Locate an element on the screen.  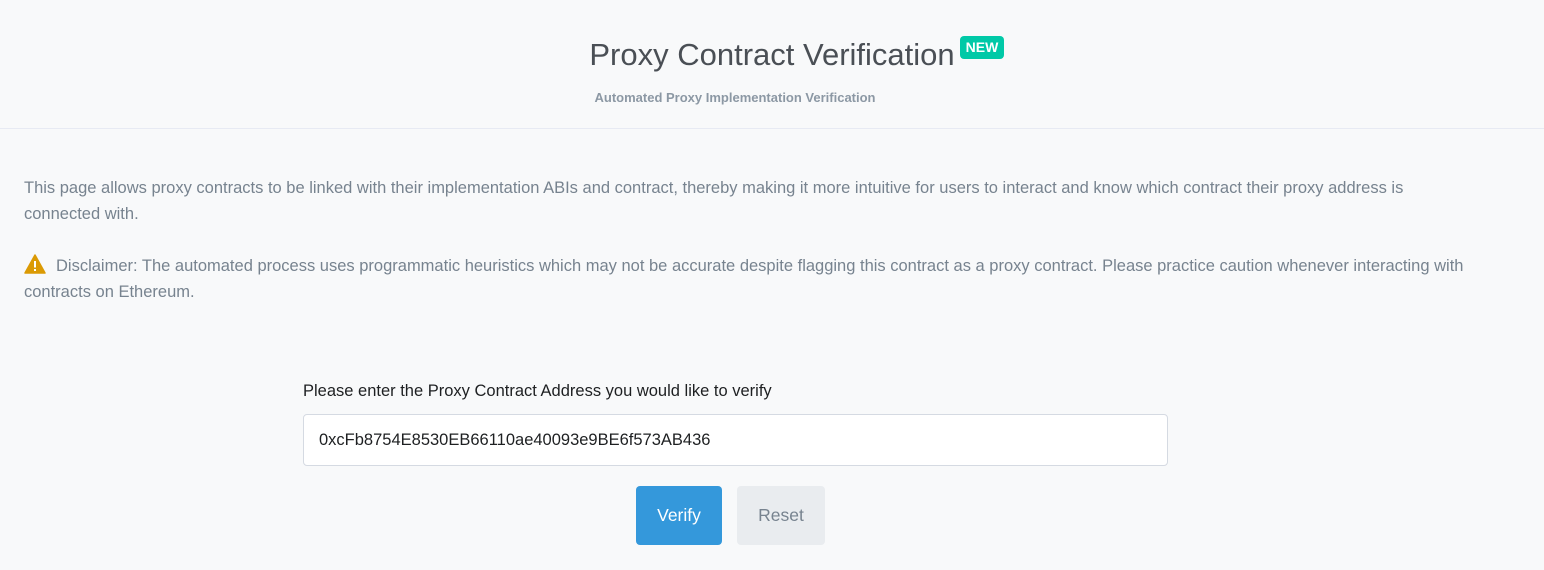
warning-icon is located at coordinates (35, 264).